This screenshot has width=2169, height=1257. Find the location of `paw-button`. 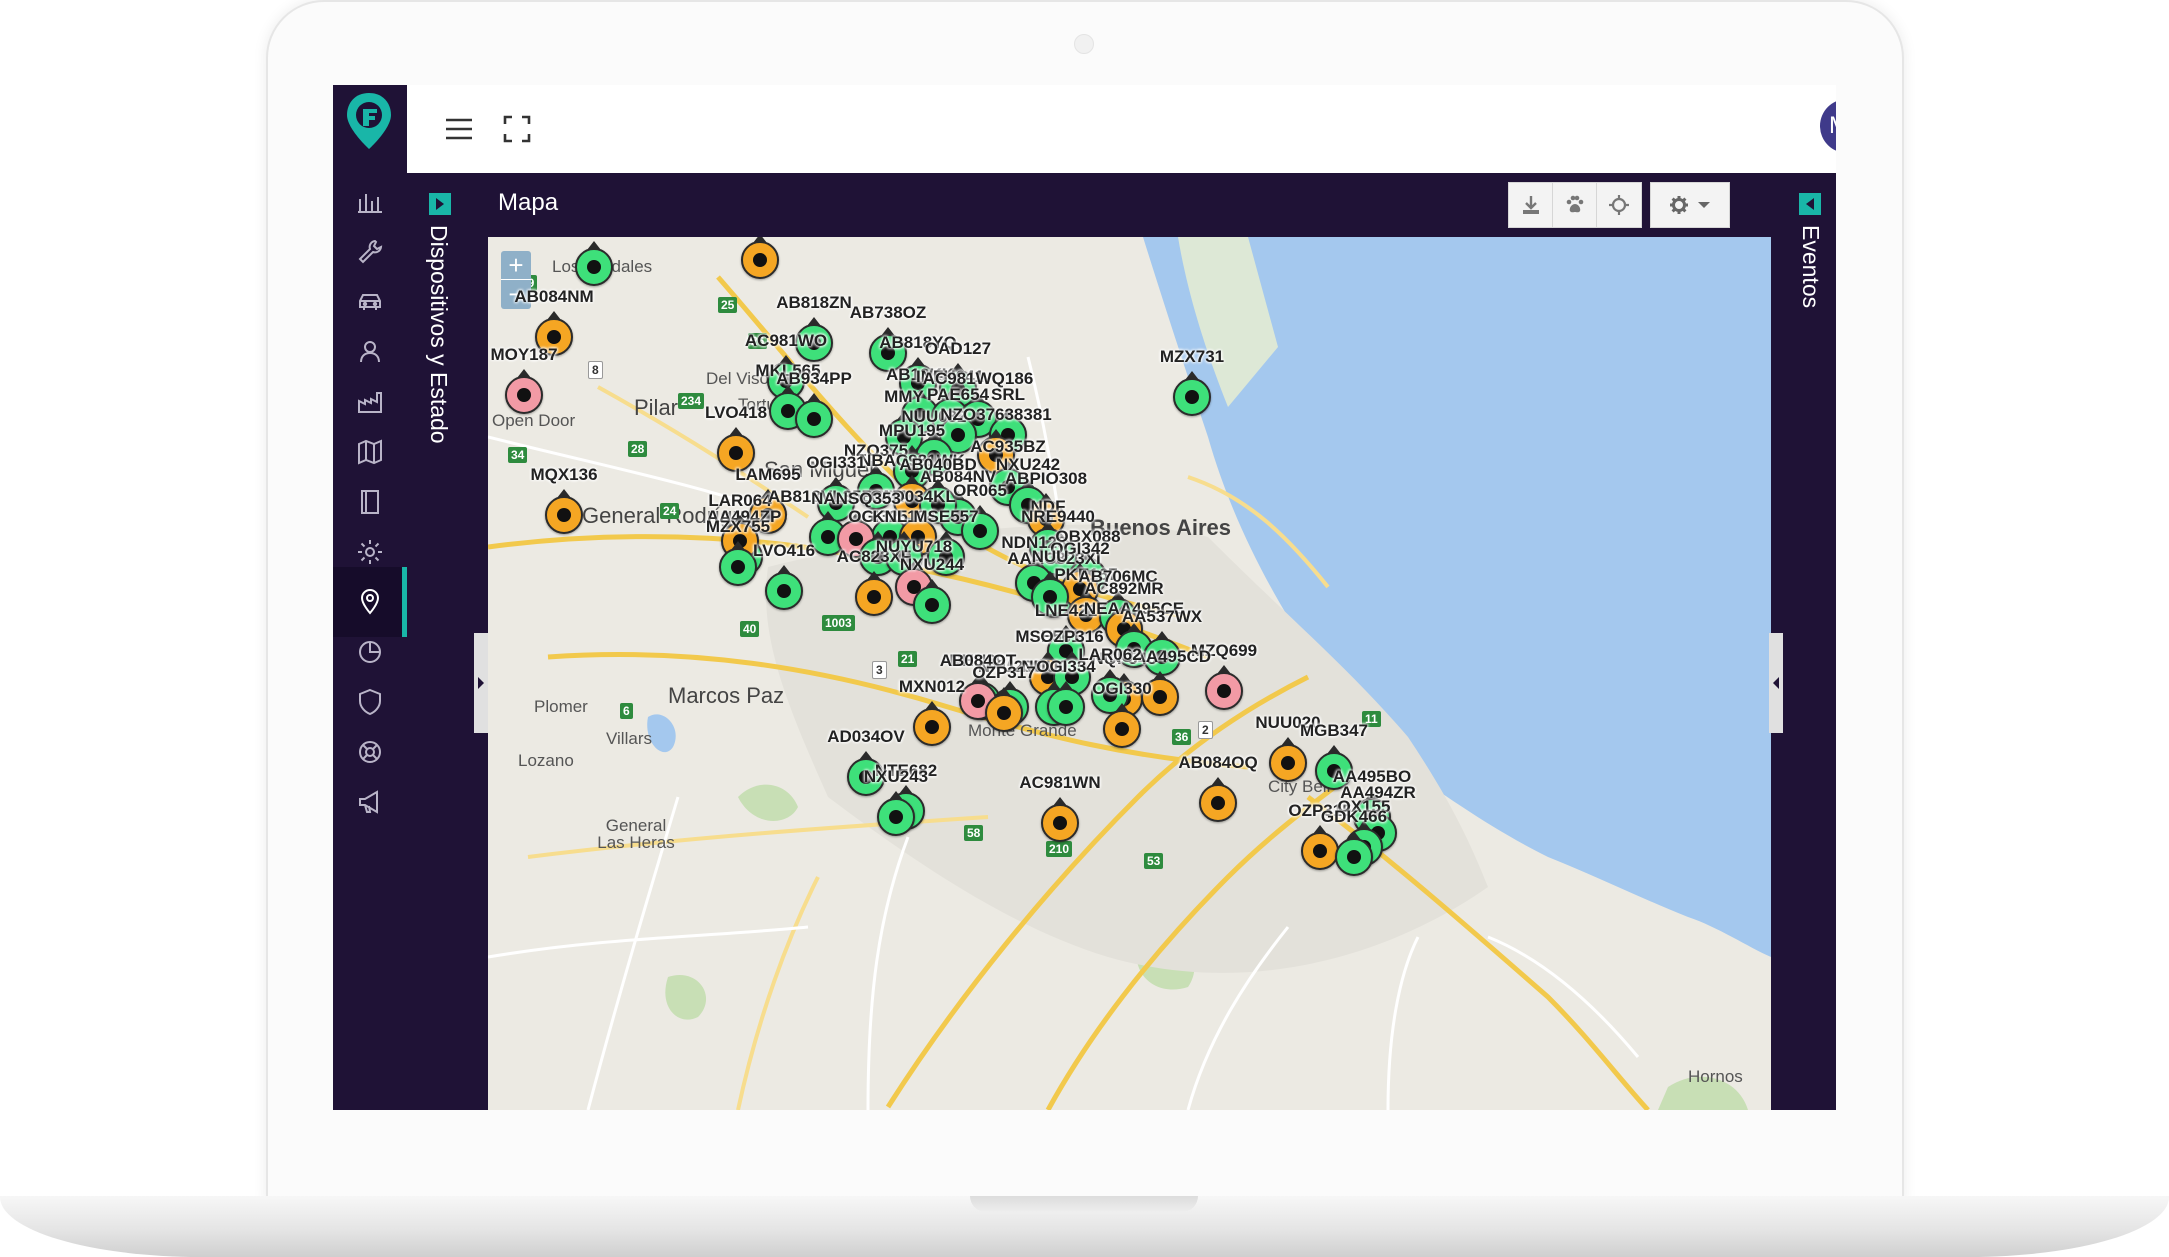

paw-button is located at coordinates (1575, 205).